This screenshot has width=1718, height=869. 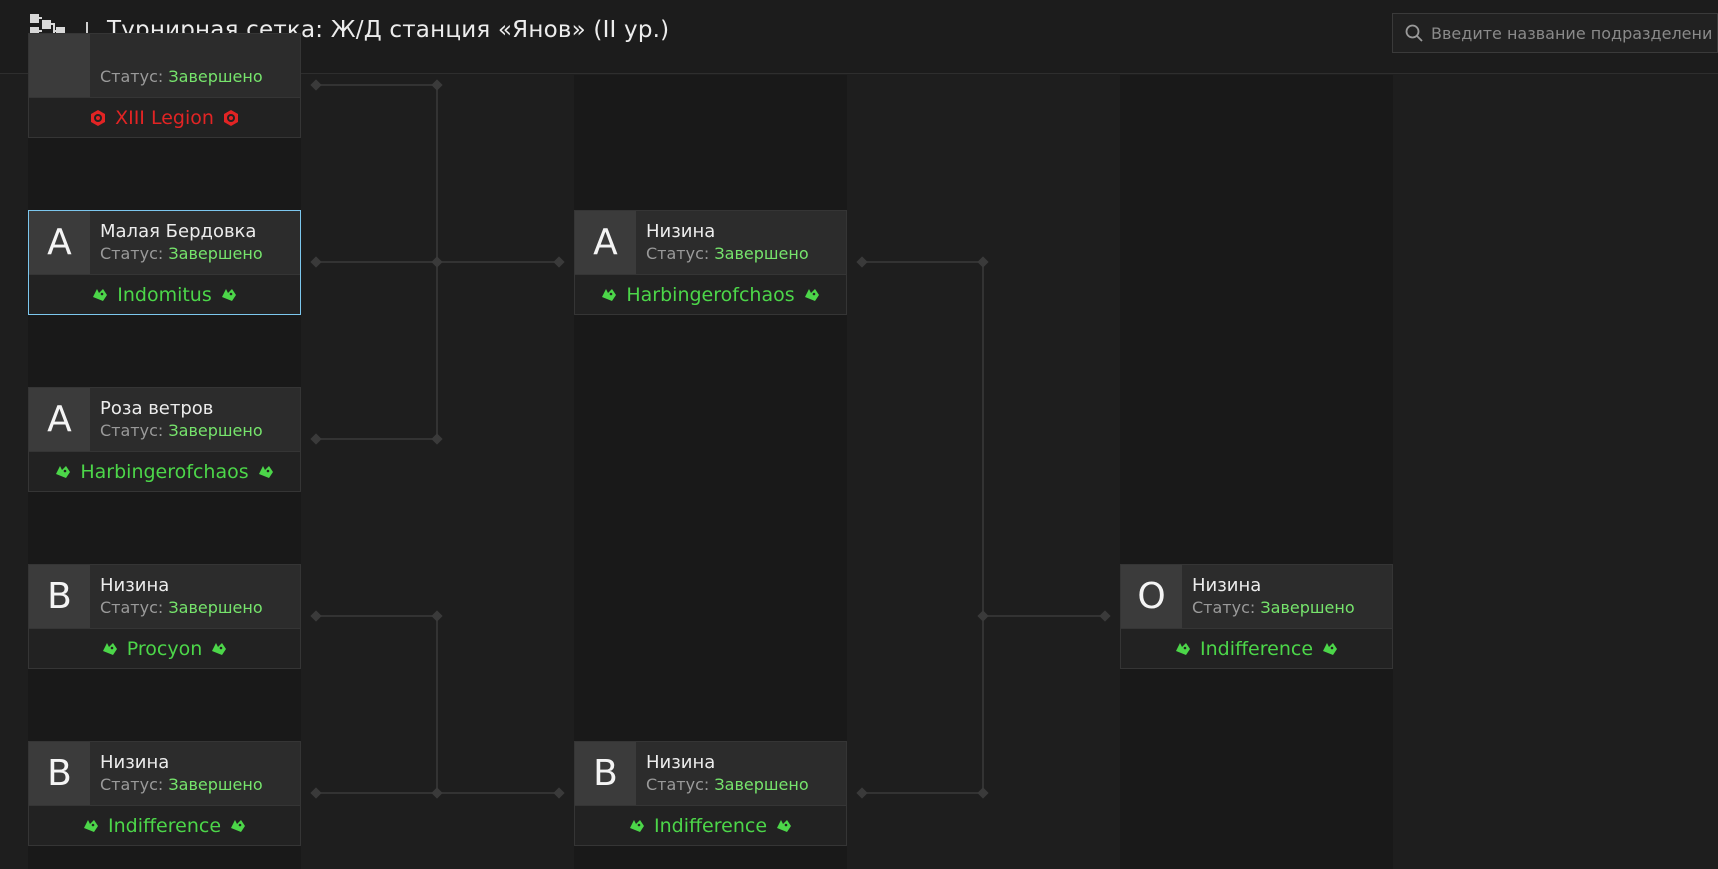 I want to click on stage-badge: O, so click(x=1151, y=596).